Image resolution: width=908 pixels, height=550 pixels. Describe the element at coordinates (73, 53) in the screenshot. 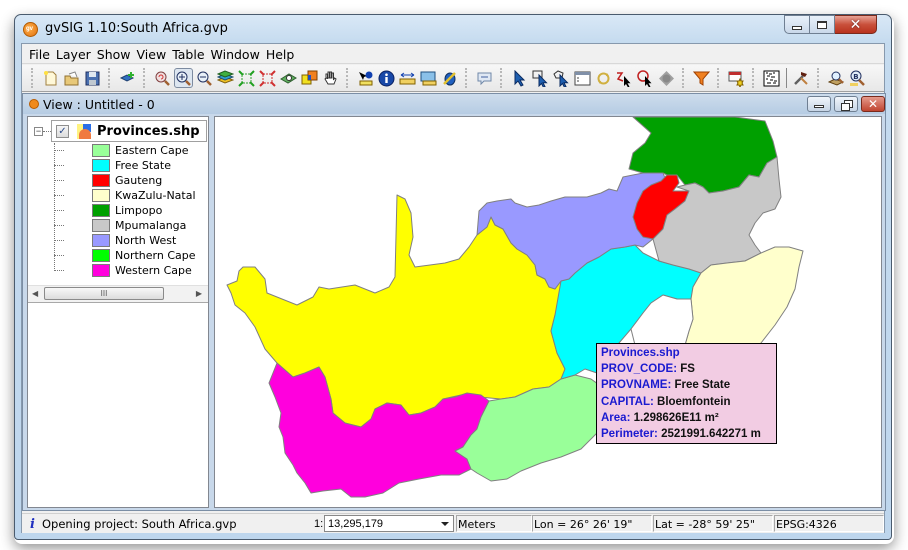

I see `menu-layer: Layer` at that location.